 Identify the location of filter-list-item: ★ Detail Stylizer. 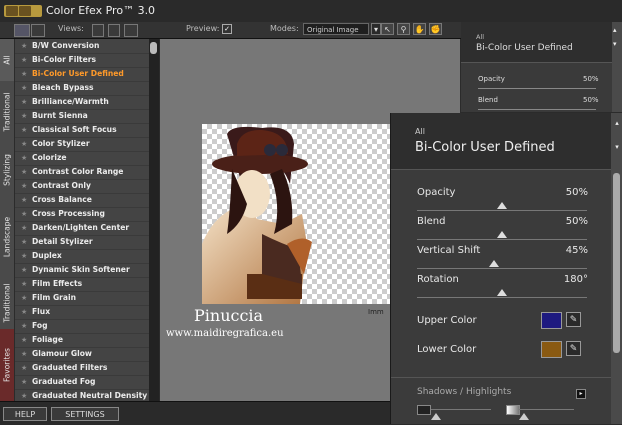
(82, 242).